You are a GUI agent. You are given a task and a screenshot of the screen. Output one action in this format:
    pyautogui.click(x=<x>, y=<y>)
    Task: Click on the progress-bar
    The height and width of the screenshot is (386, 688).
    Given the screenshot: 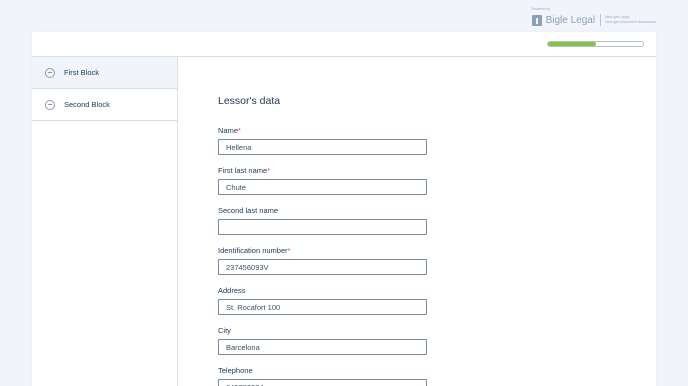 What is the action you would take?
    pyautogui.click(x=595, y=44)
    